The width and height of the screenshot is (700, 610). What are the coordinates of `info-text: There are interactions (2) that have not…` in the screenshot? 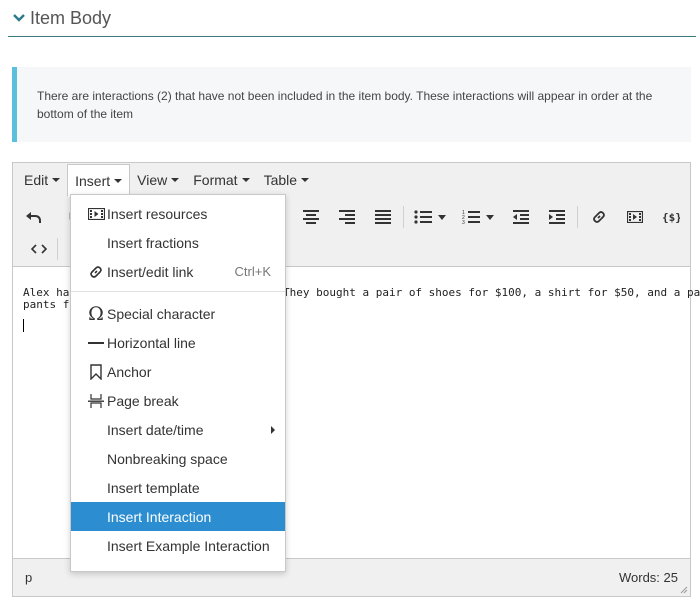 It's located at (345, 105).